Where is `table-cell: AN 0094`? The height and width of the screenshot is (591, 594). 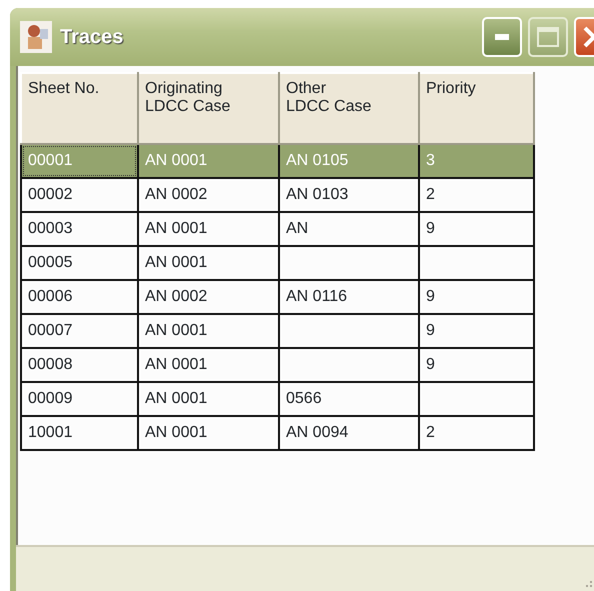
table-cell: AN 0094 is located at coordinates (349, 433).